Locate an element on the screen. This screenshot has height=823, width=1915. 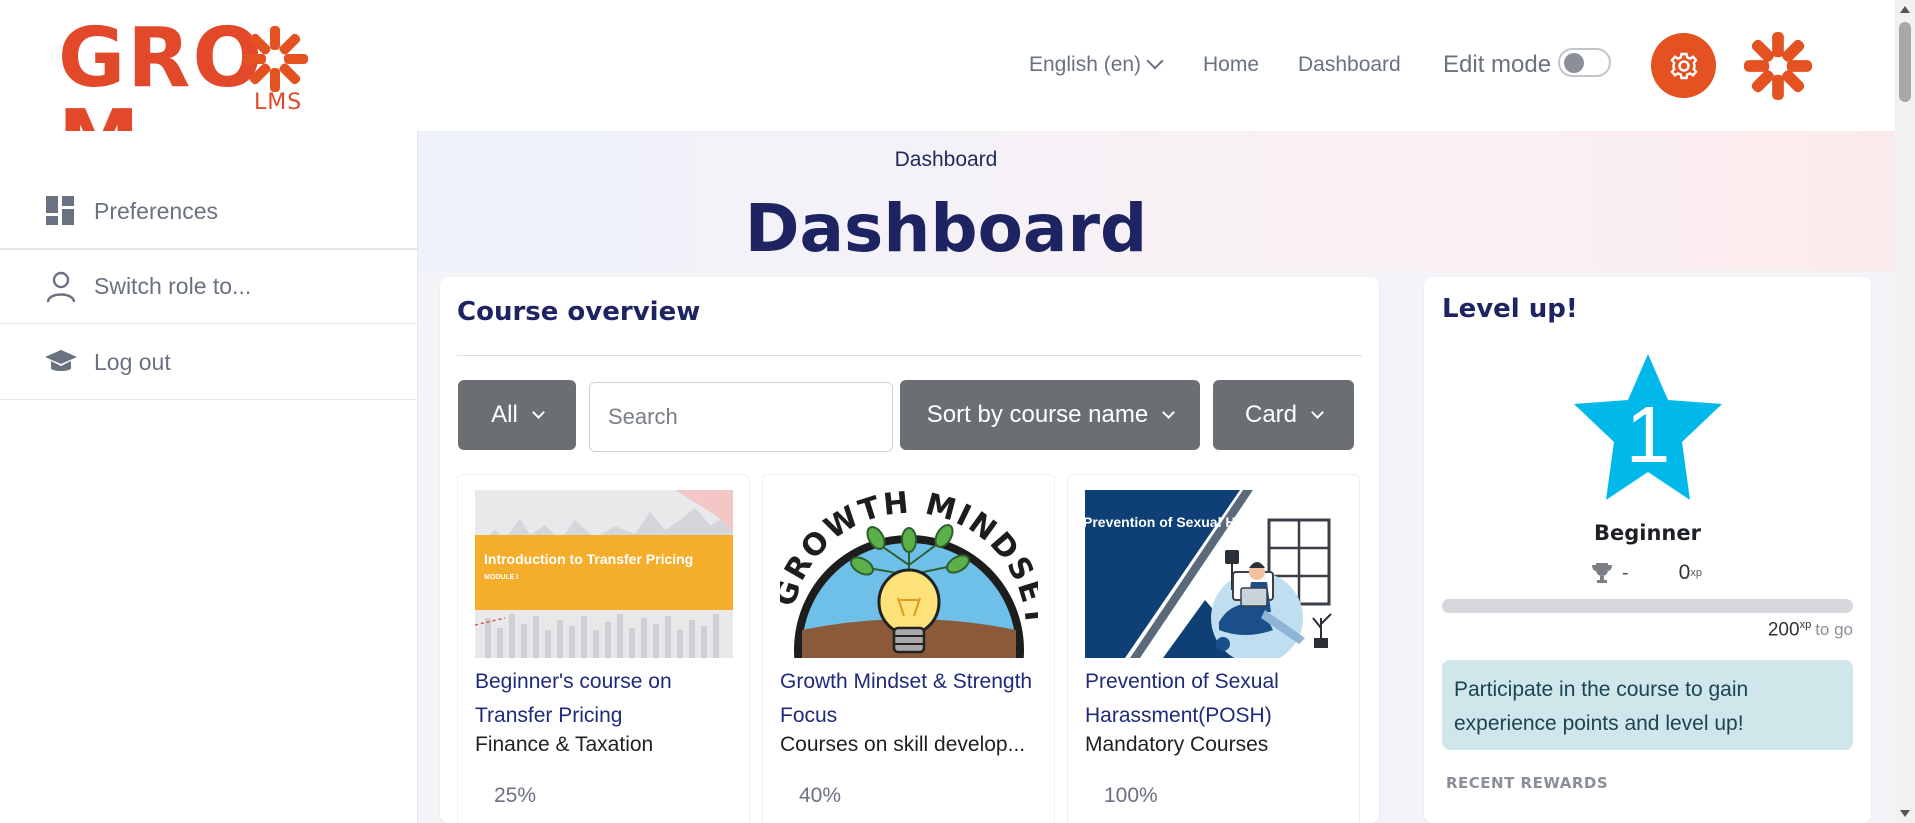
language-label: English (en) is located at coordinates (1085, 64).